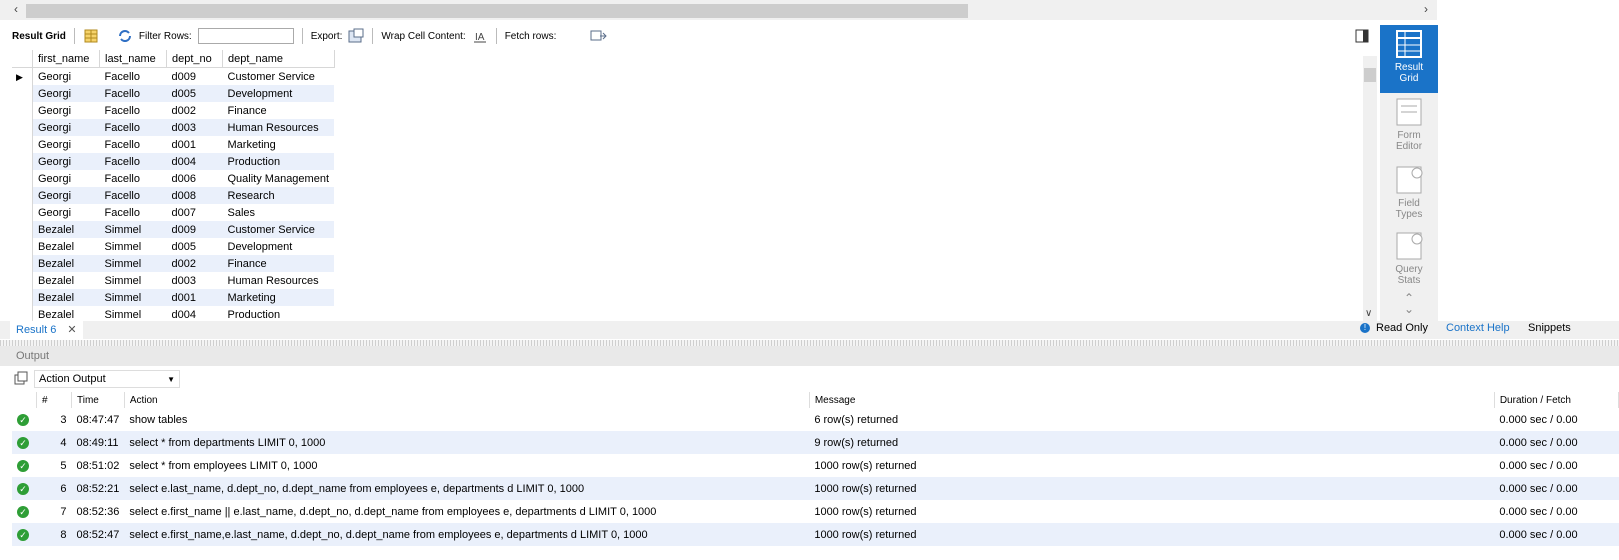 The width and height of the screenshot is (1619, 560). I want to click on result-grid-button: Result Grid, so click(1409, 59).